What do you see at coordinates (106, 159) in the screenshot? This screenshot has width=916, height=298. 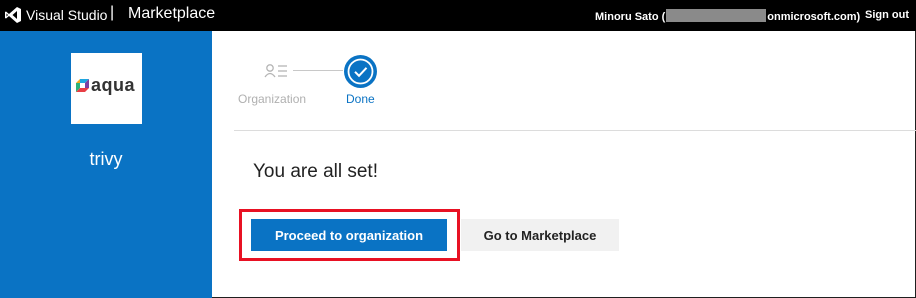 I see `extension-name: trivy` at bounding box center [106, 159].